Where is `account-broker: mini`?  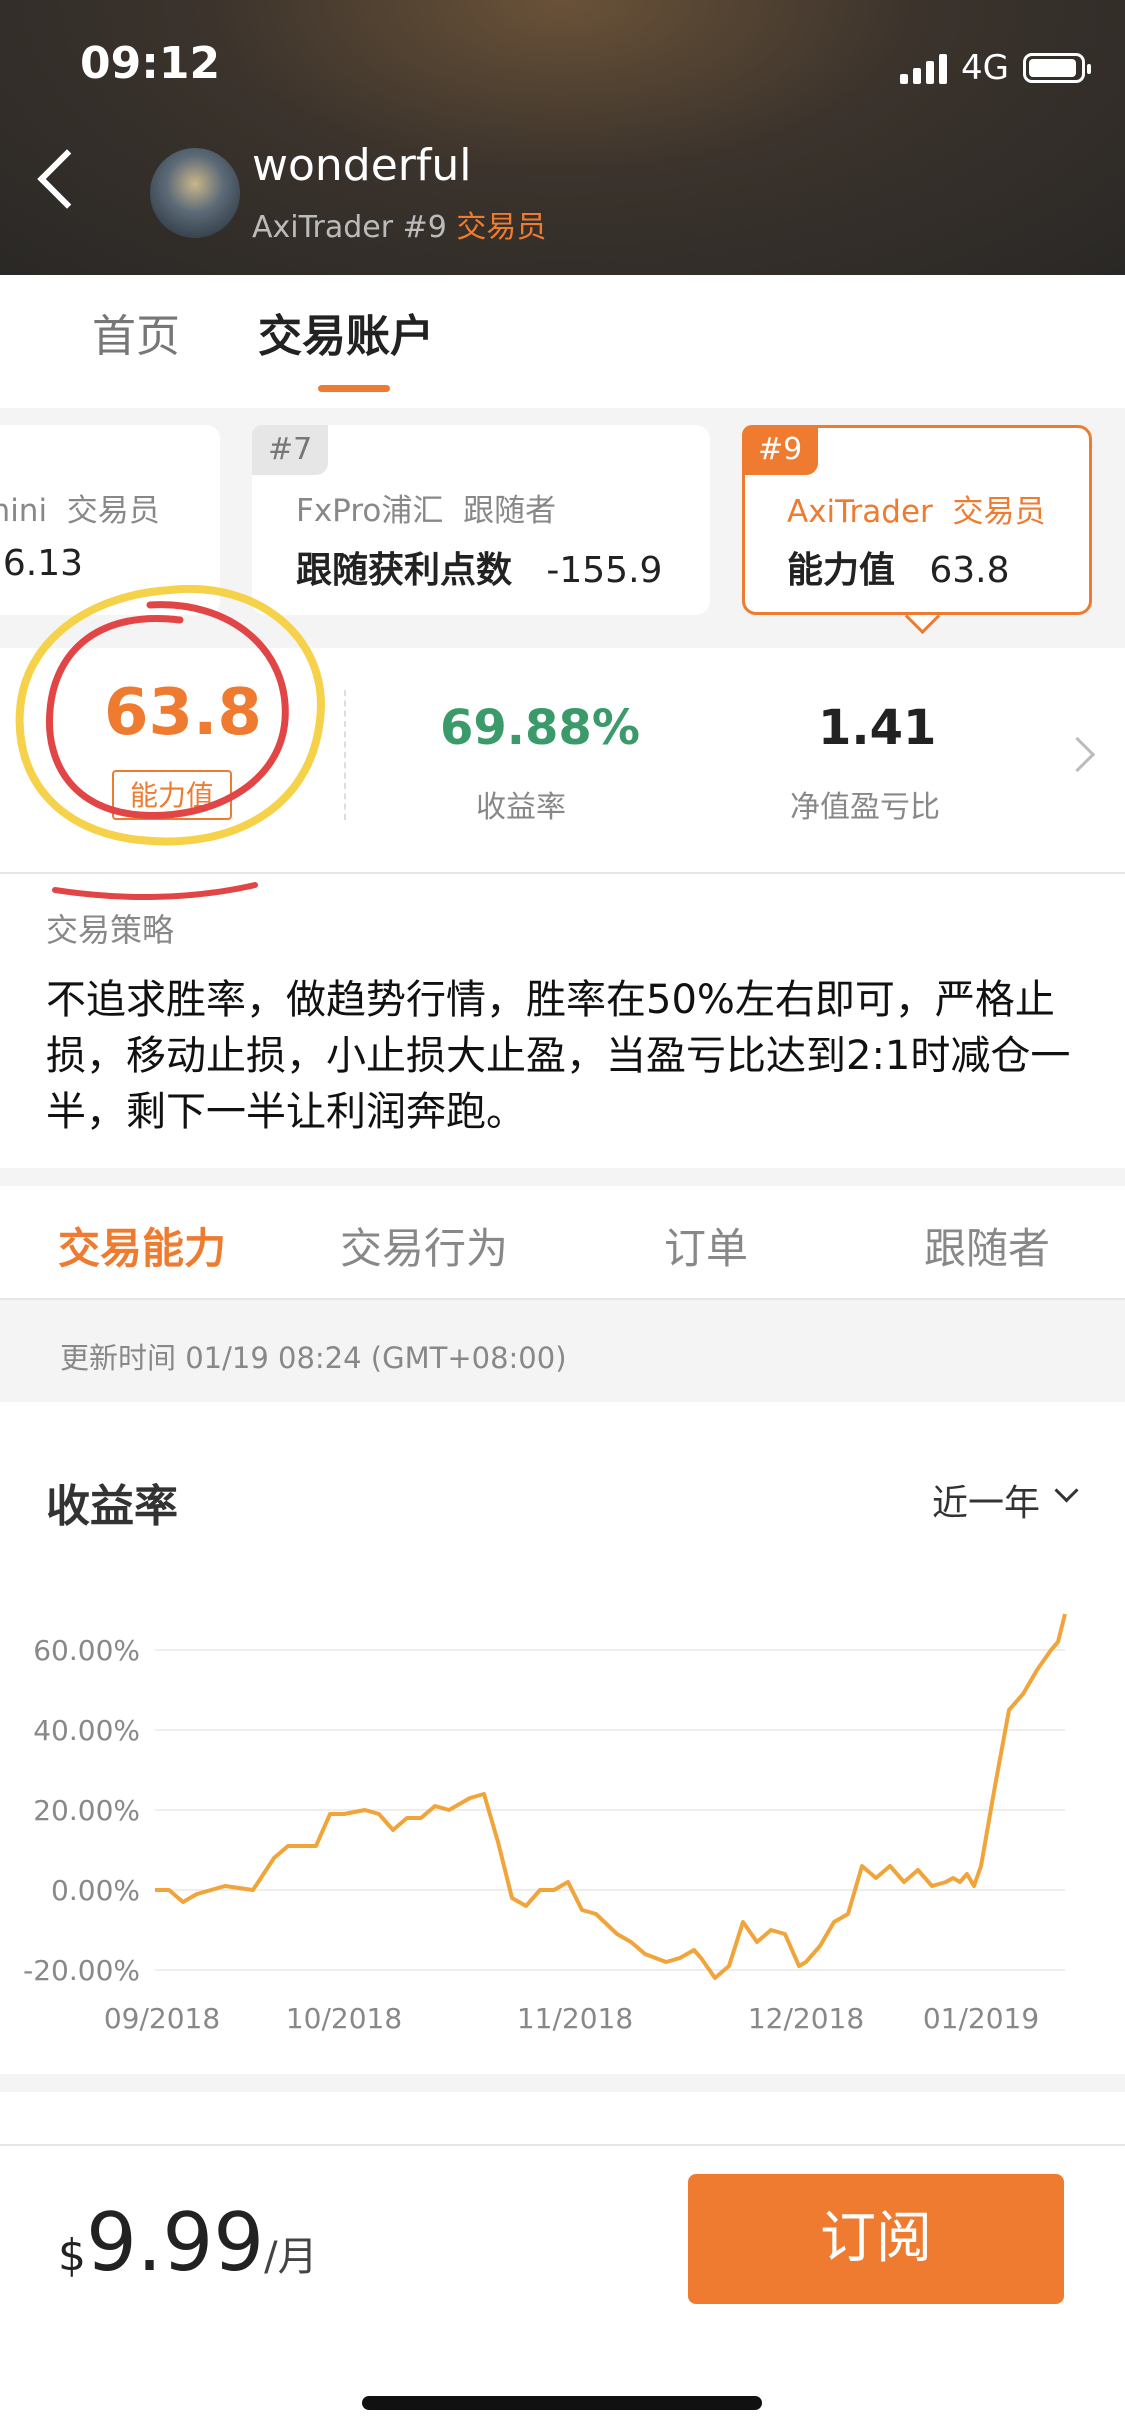
account-broker: mini is located at coordinates (24, 511).